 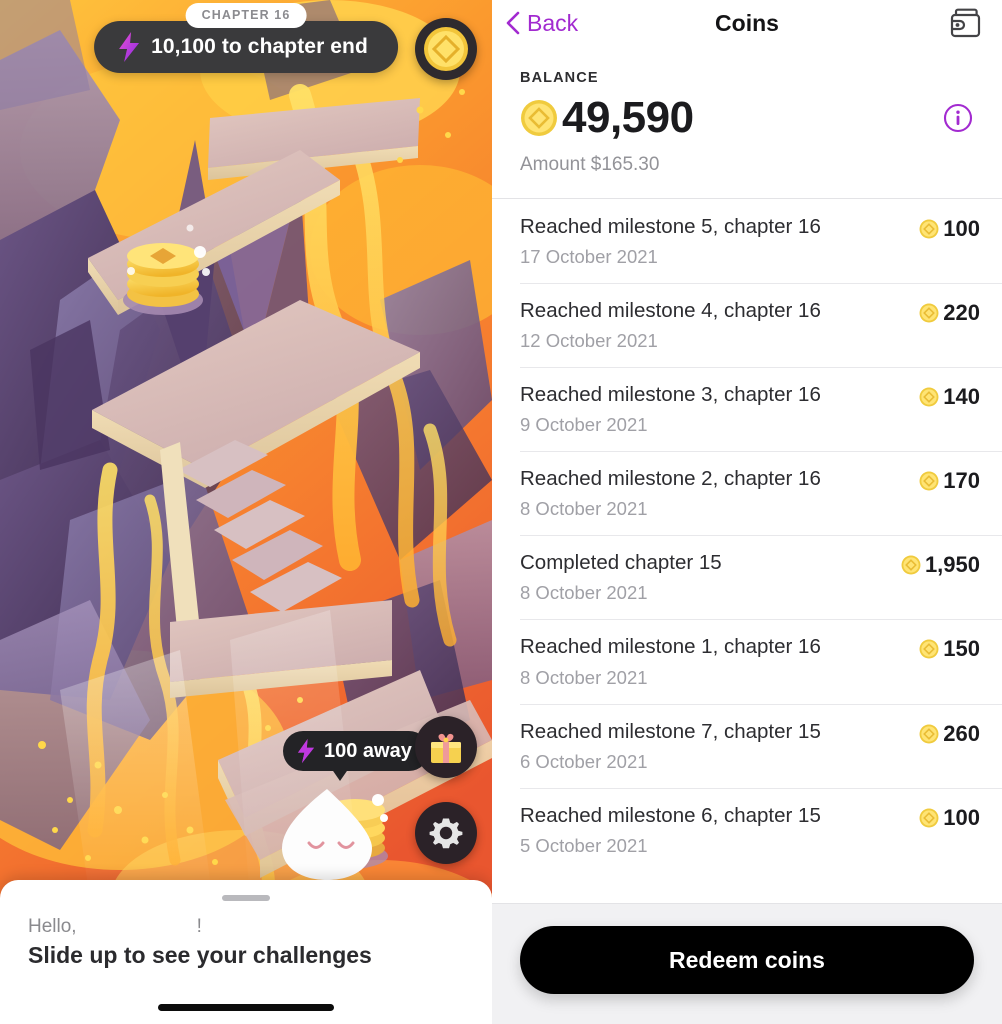 I want to click on transaction-amount: 170, so click(x=949, y=479).